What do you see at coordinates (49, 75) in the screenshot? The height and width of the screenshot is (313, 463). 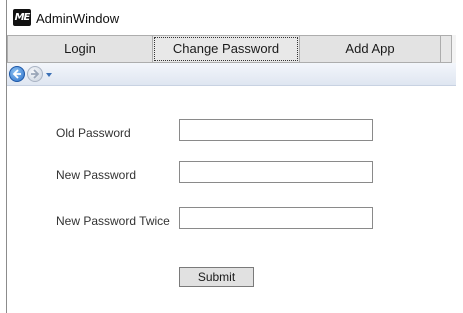 I see `chevron-down-icon` at bounding box center [49, 75].